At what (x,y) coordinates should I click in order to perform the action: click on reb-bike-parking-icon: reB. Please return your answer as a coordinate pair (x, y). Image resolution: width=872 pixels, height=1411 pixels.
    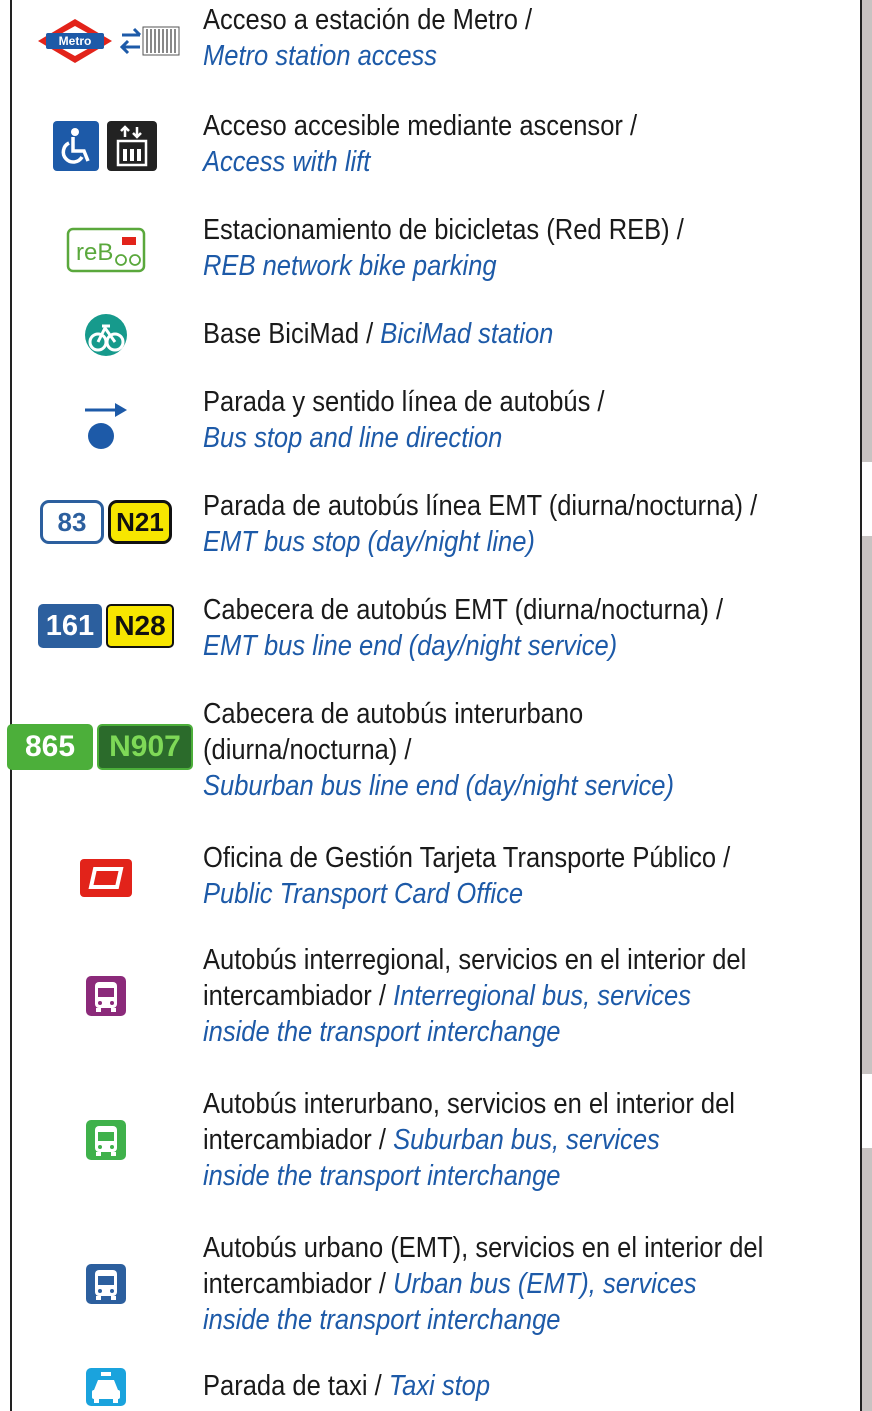
    Looking at the image, I should click on (106, 250).